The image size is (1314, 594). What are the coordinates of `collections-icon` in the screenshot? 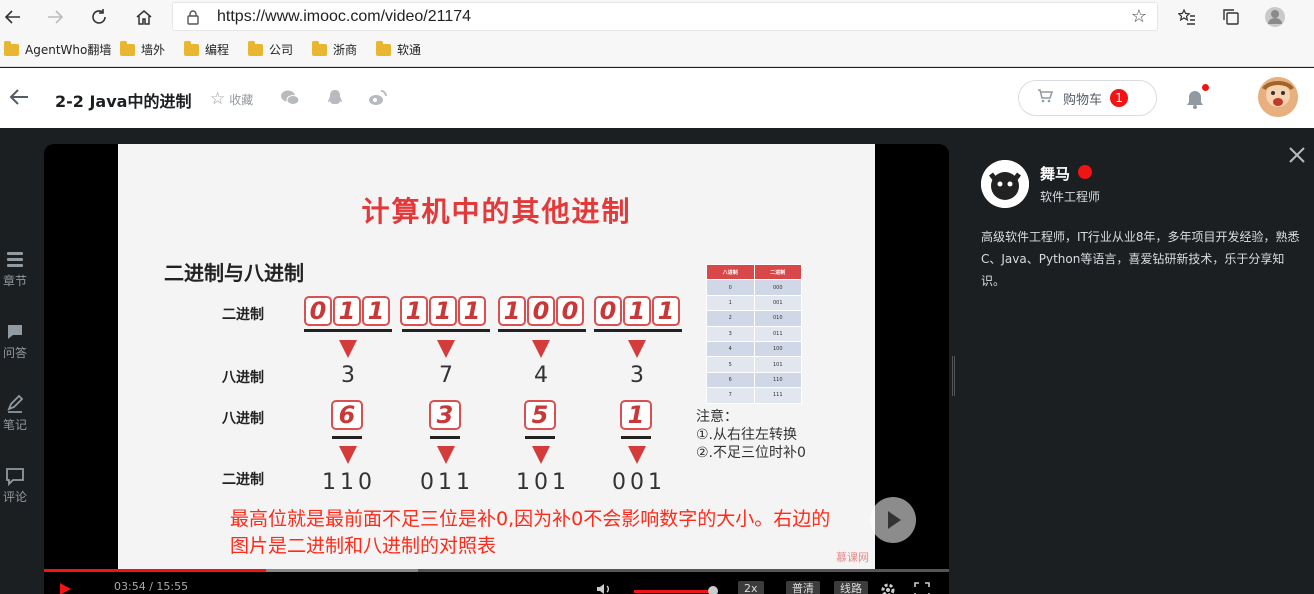 It's located at (1231, 17).